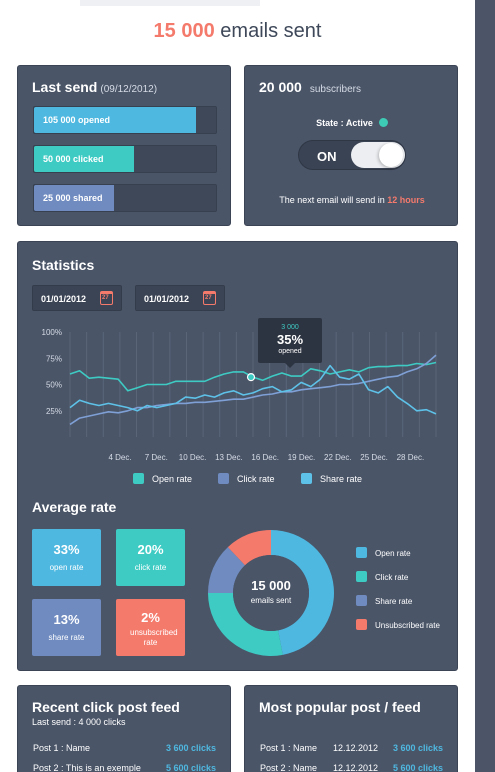 This screenshot has width=495, height=772. I want to click on tooltip-percent: 35%, so click(290, 339).